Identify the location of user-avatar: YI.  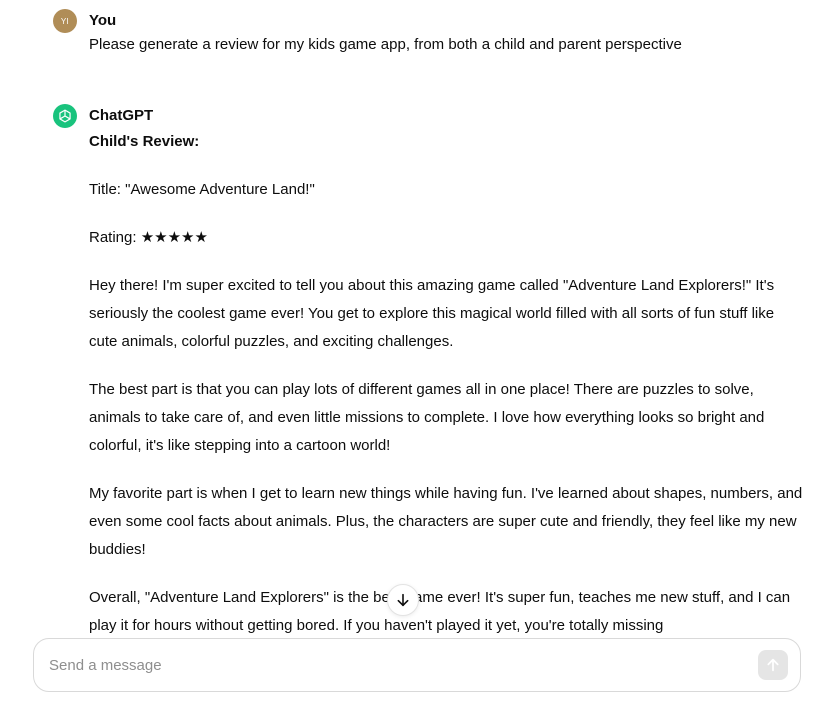
(65, 21).